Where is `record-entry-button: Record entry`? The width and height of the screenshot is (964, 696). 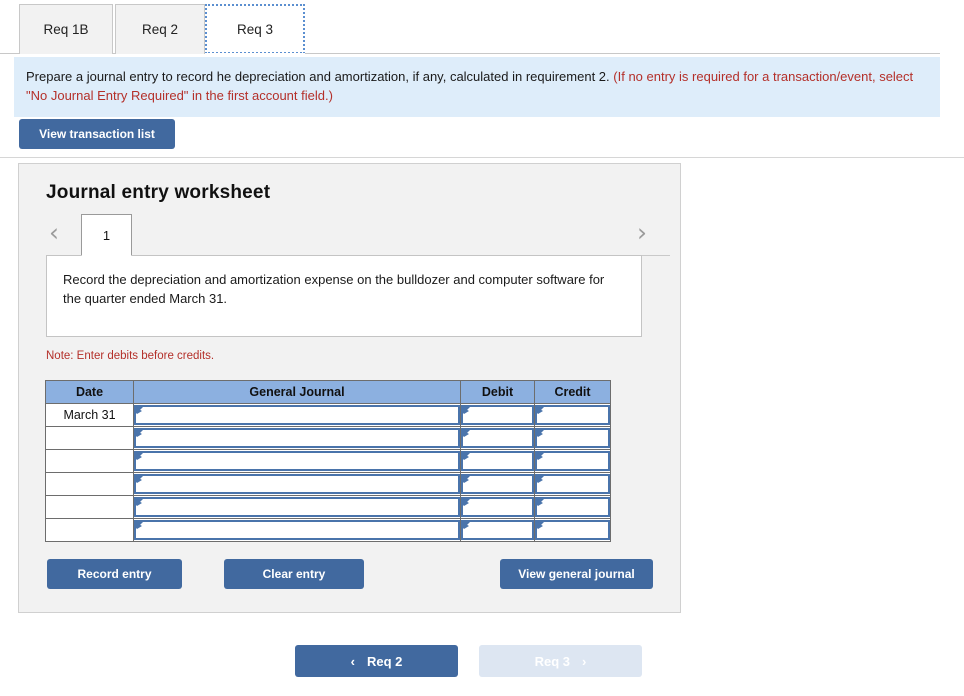
record-entry-button: Record entry is located at coordinates (114, 574).